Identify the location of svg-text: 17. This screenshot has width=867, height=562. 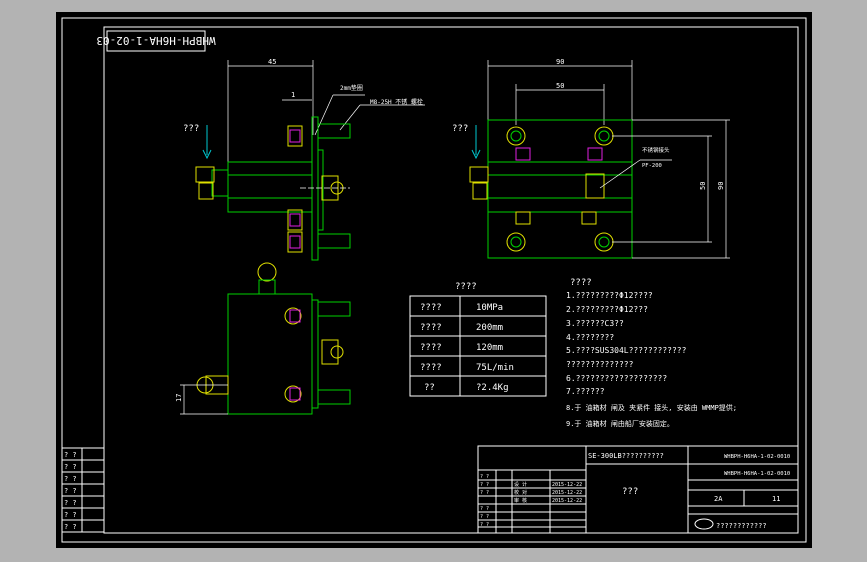
(179, 398).